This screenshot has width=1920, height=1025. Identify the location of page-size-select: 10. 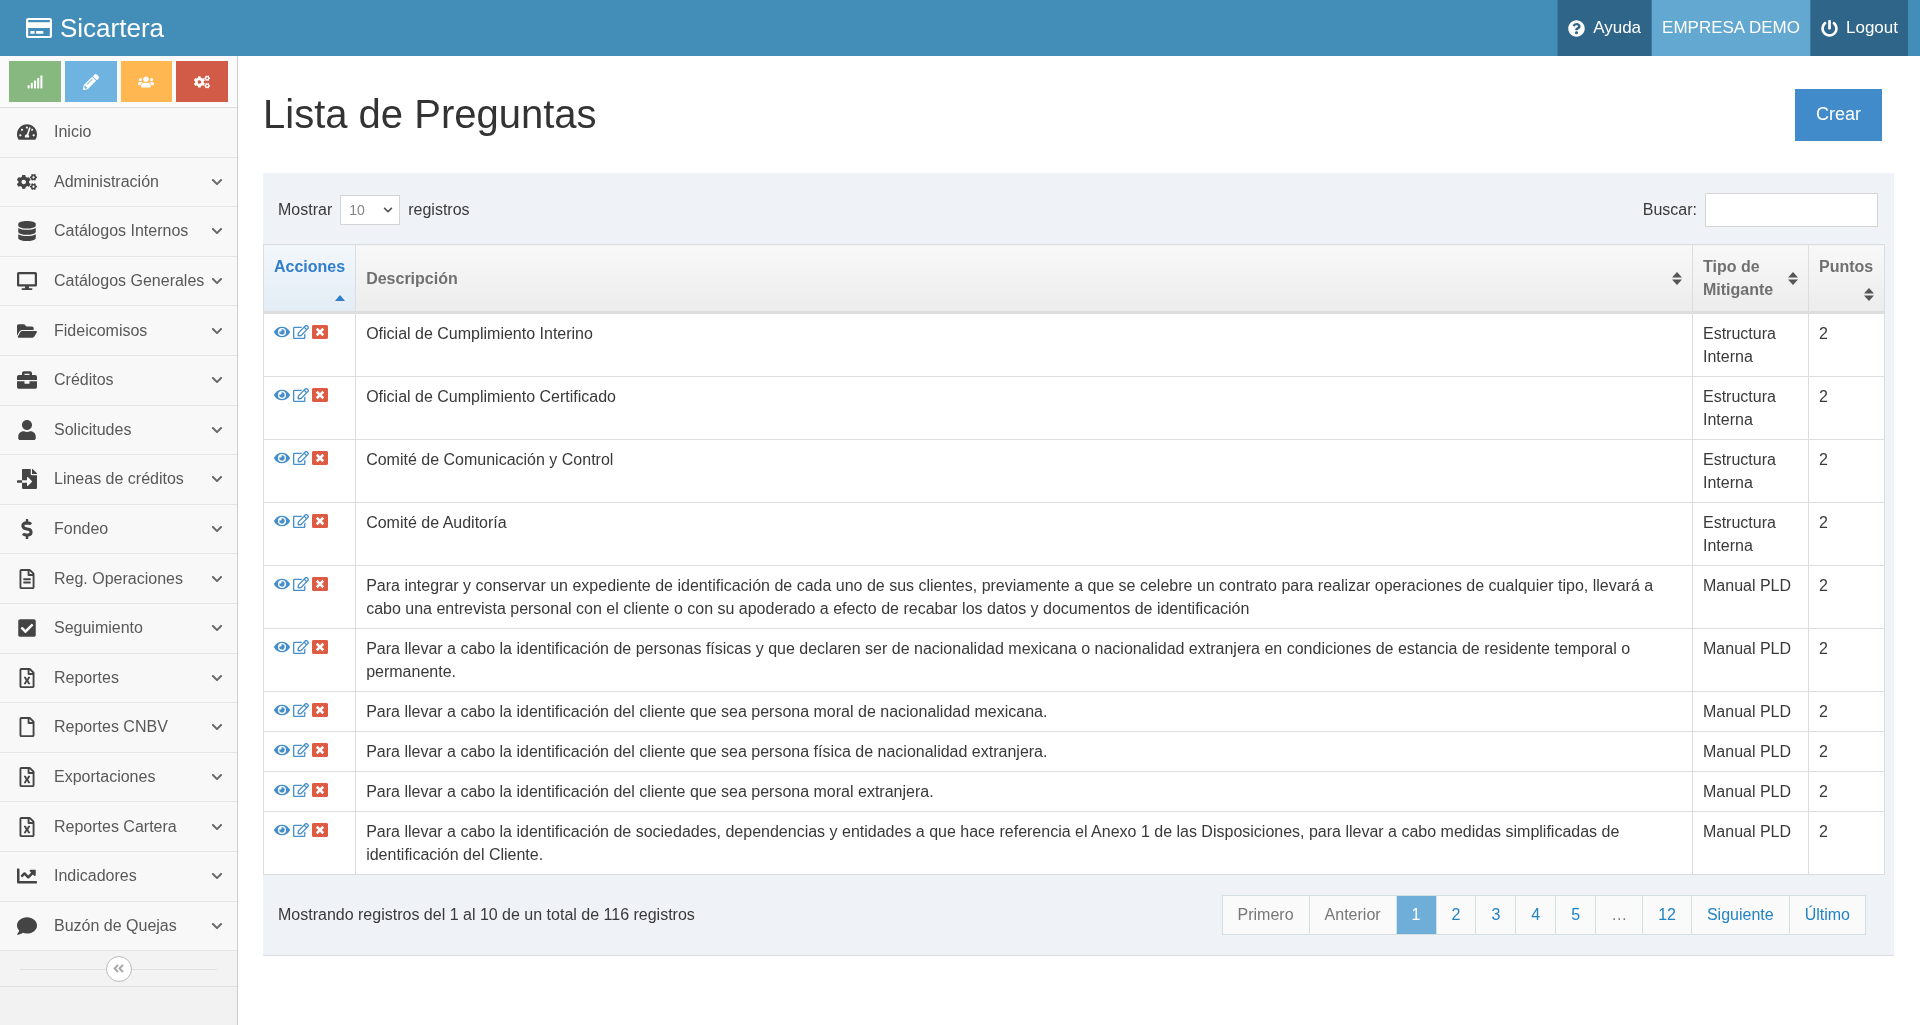
(370, 209).